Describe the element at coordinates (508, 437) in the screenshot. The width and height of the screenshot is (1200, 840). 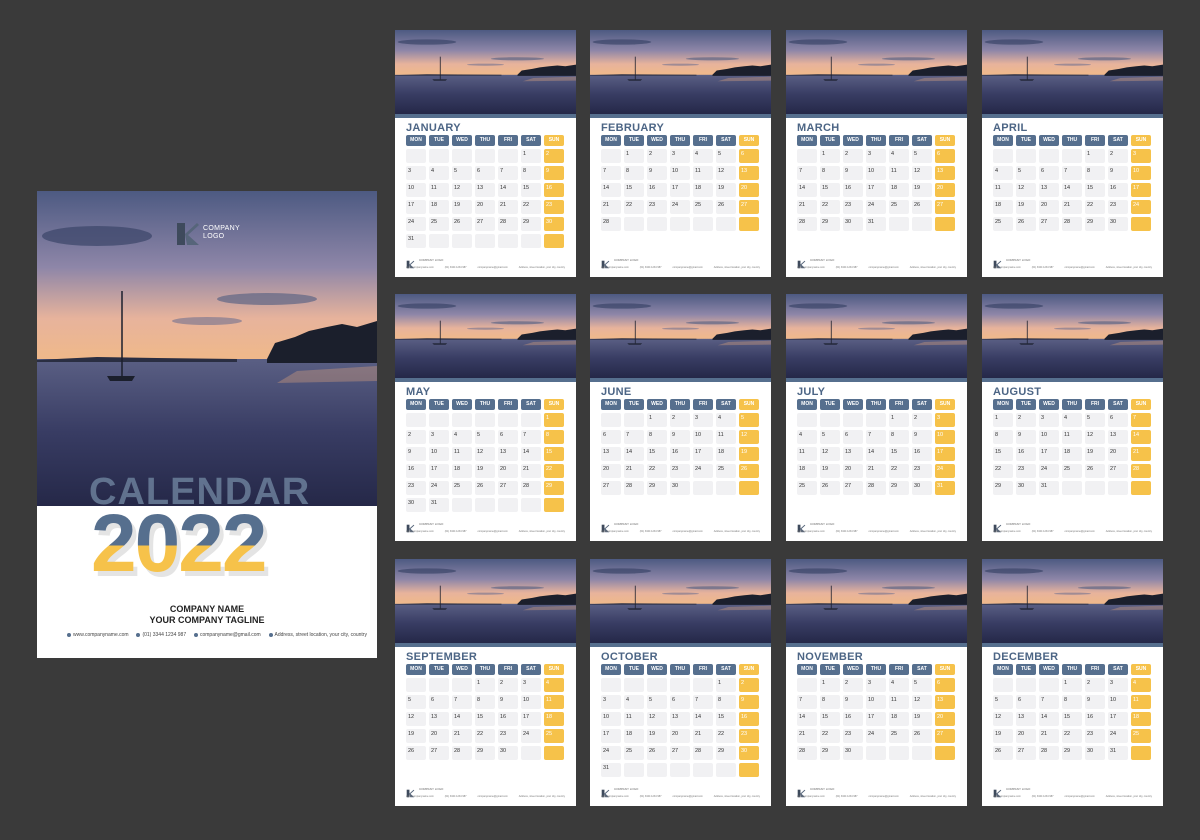
I see `day-cell: 6` at that location.